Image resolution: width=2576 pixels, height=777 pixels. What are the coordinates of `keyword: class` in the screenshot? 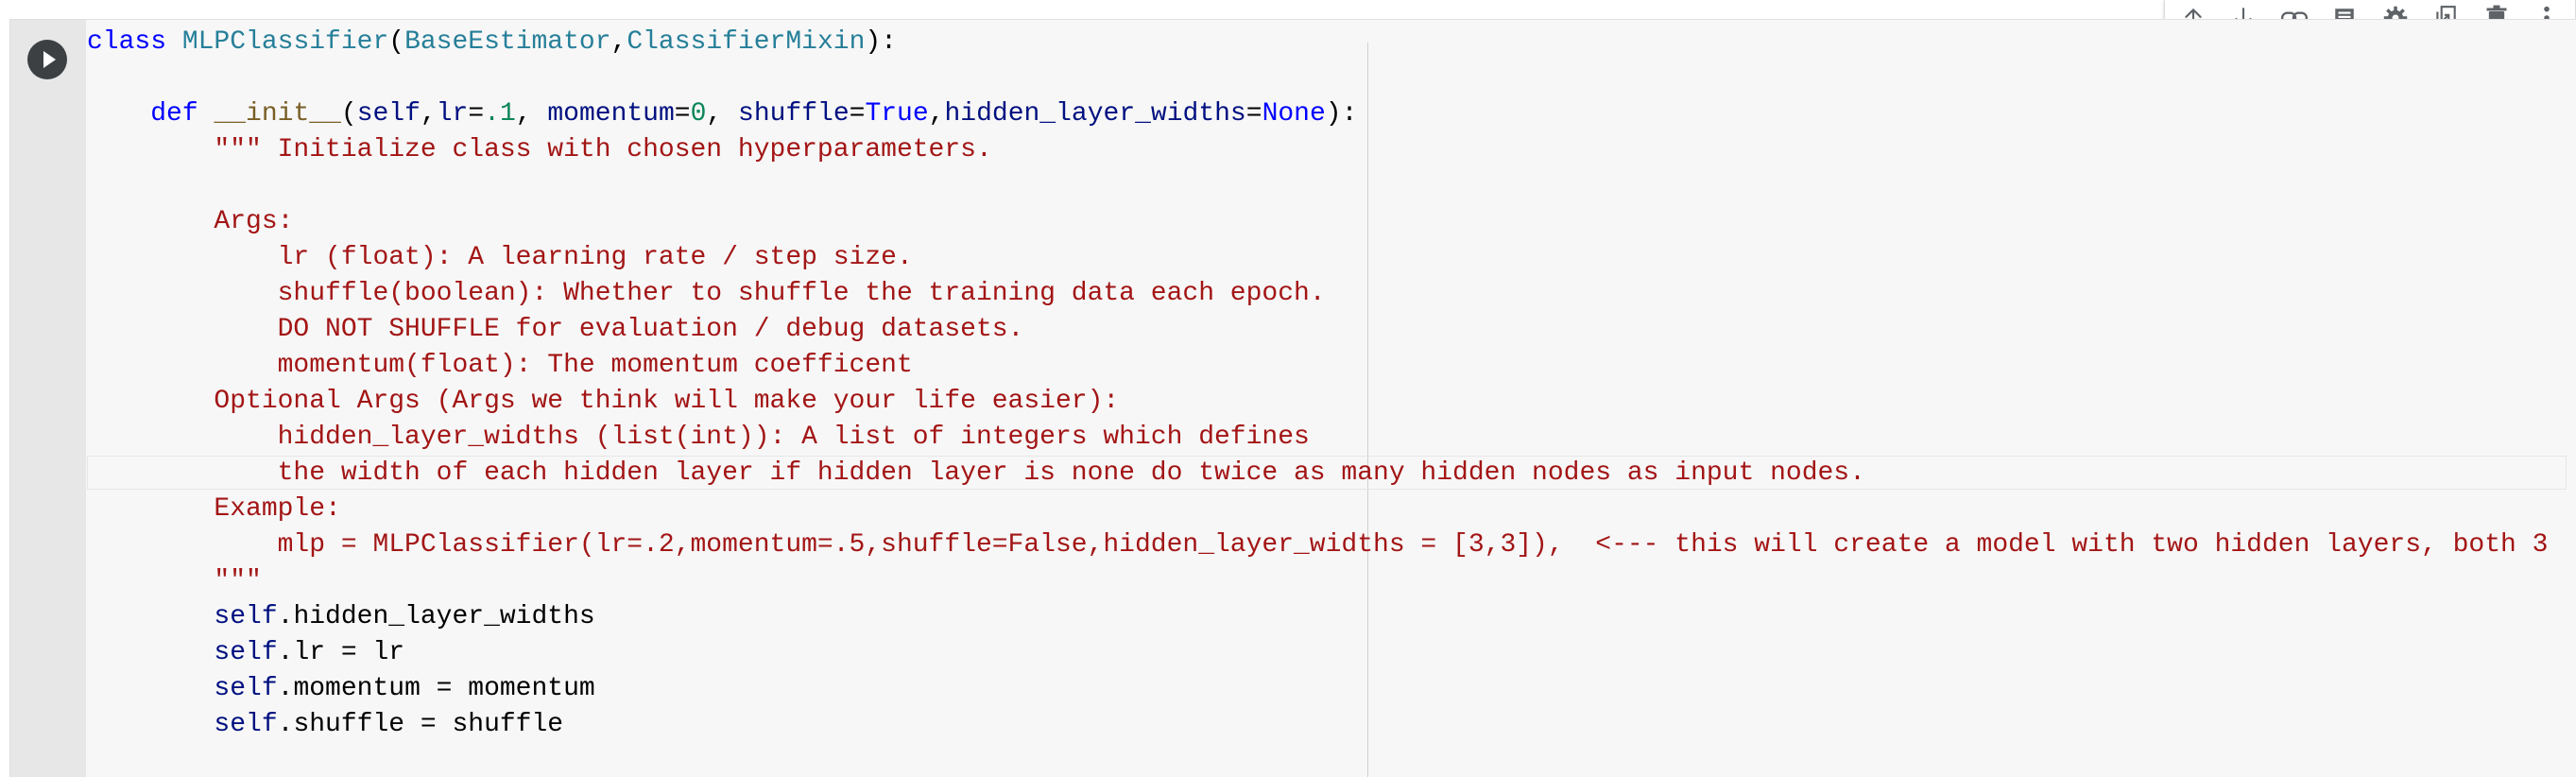 It's located at (127, 42).